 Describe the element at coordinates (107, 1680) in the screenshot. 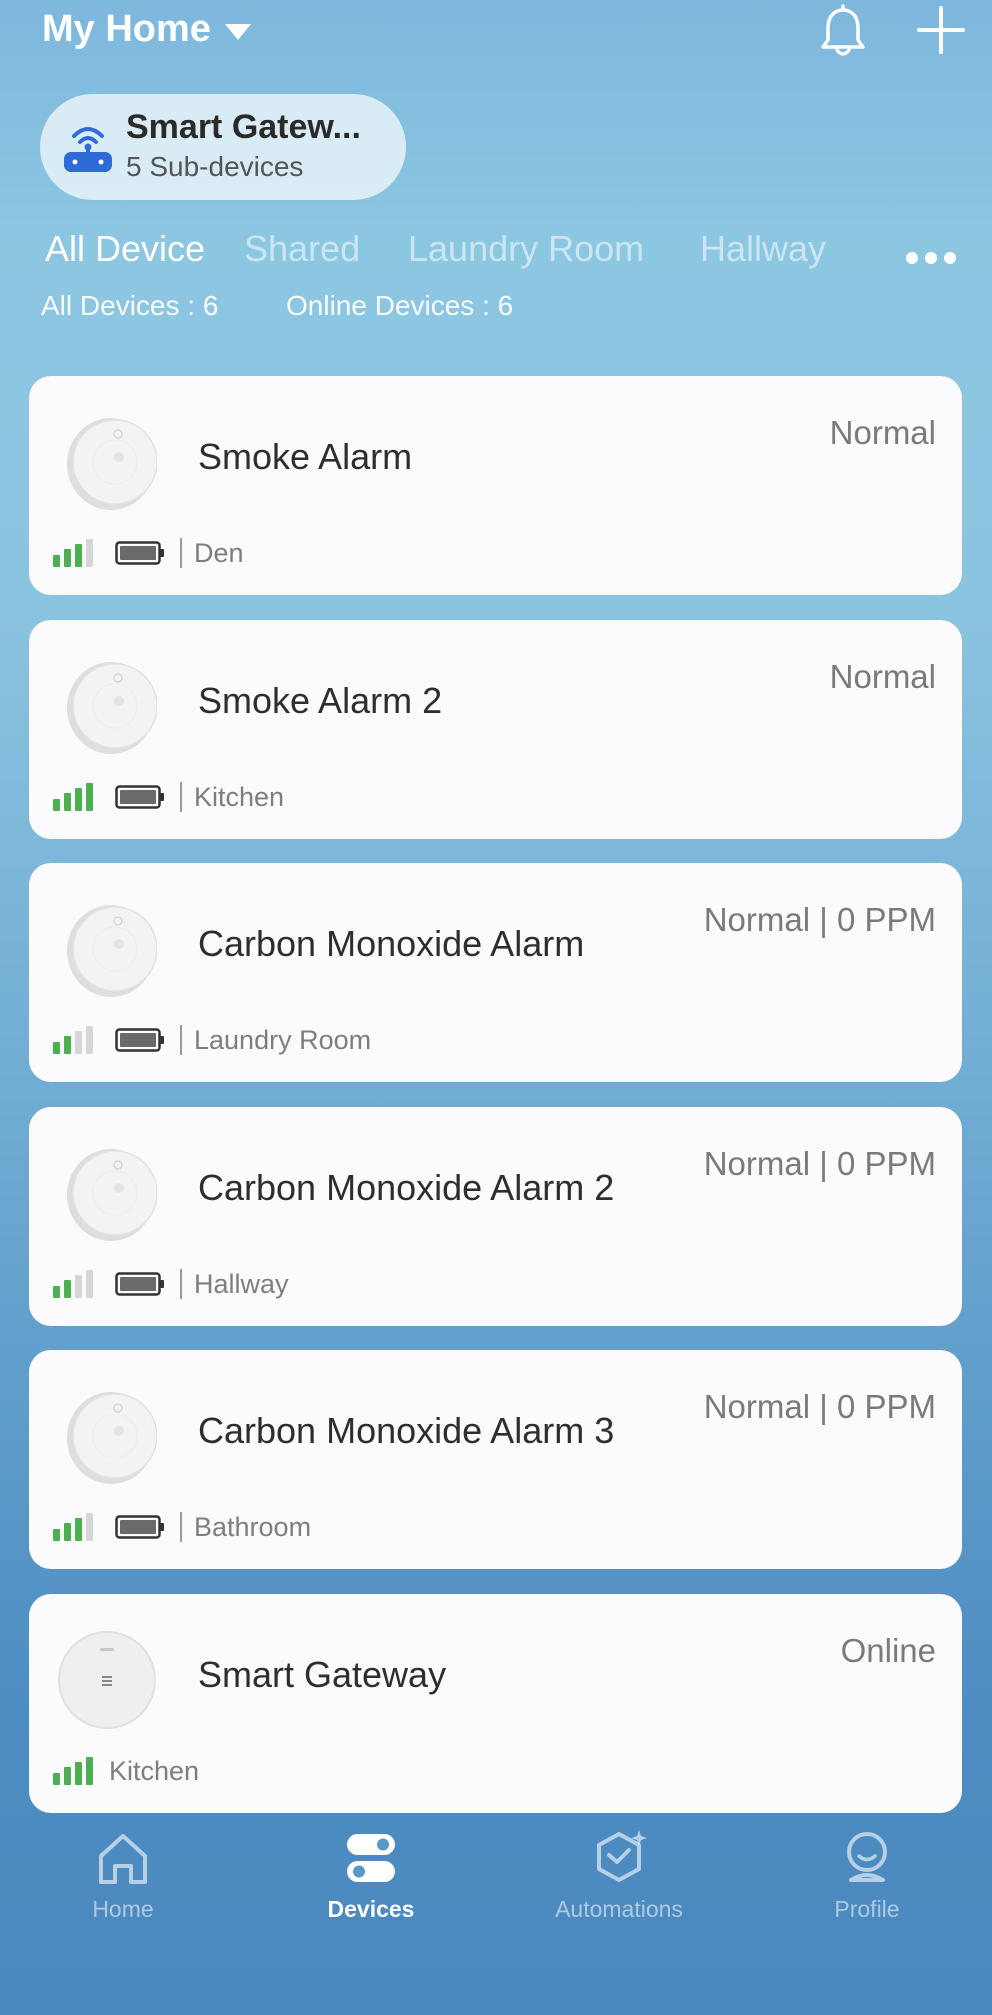

I see `gateway-icon` at that location.